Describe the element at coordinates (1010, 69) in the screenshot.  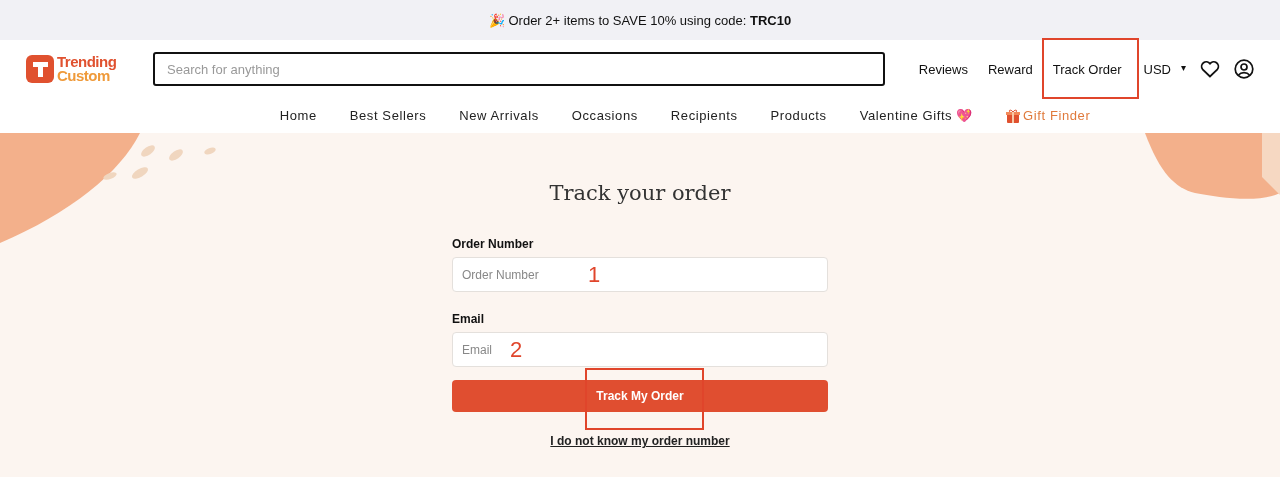
I see `header-link: Reward` at that location.